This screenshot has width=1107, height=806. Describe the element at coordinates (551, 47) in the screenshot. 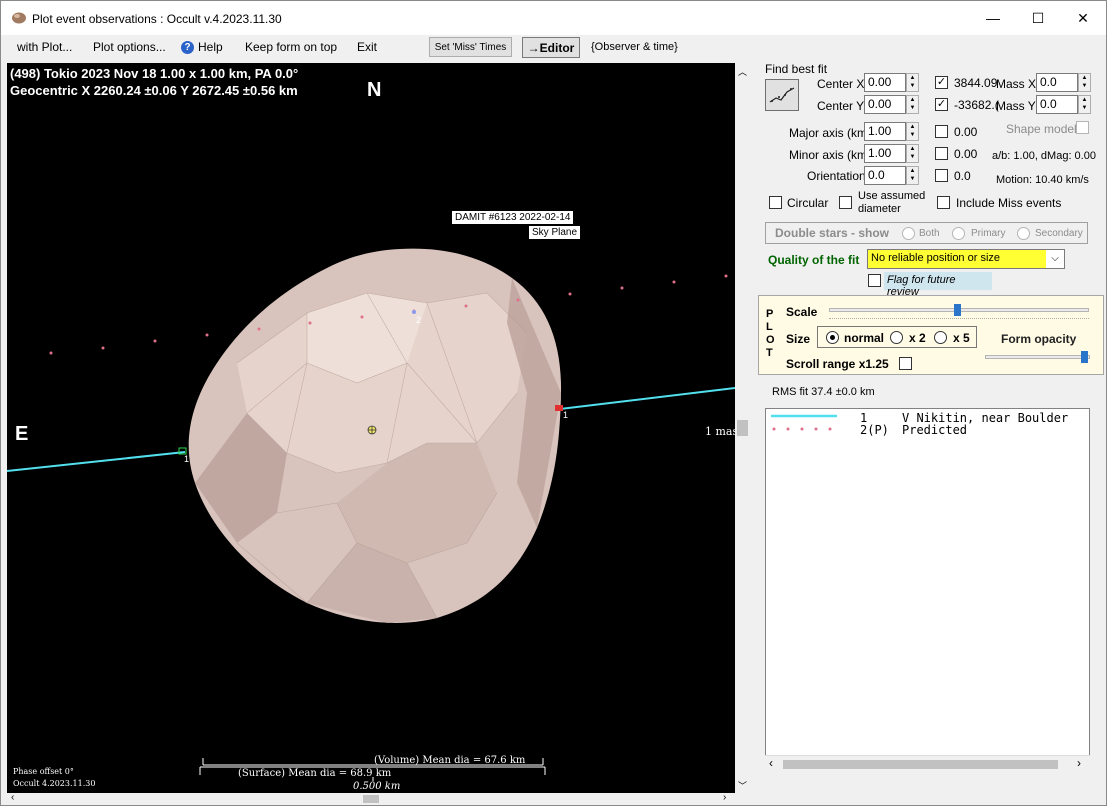

I see `editor-button: →Editor` at that location.